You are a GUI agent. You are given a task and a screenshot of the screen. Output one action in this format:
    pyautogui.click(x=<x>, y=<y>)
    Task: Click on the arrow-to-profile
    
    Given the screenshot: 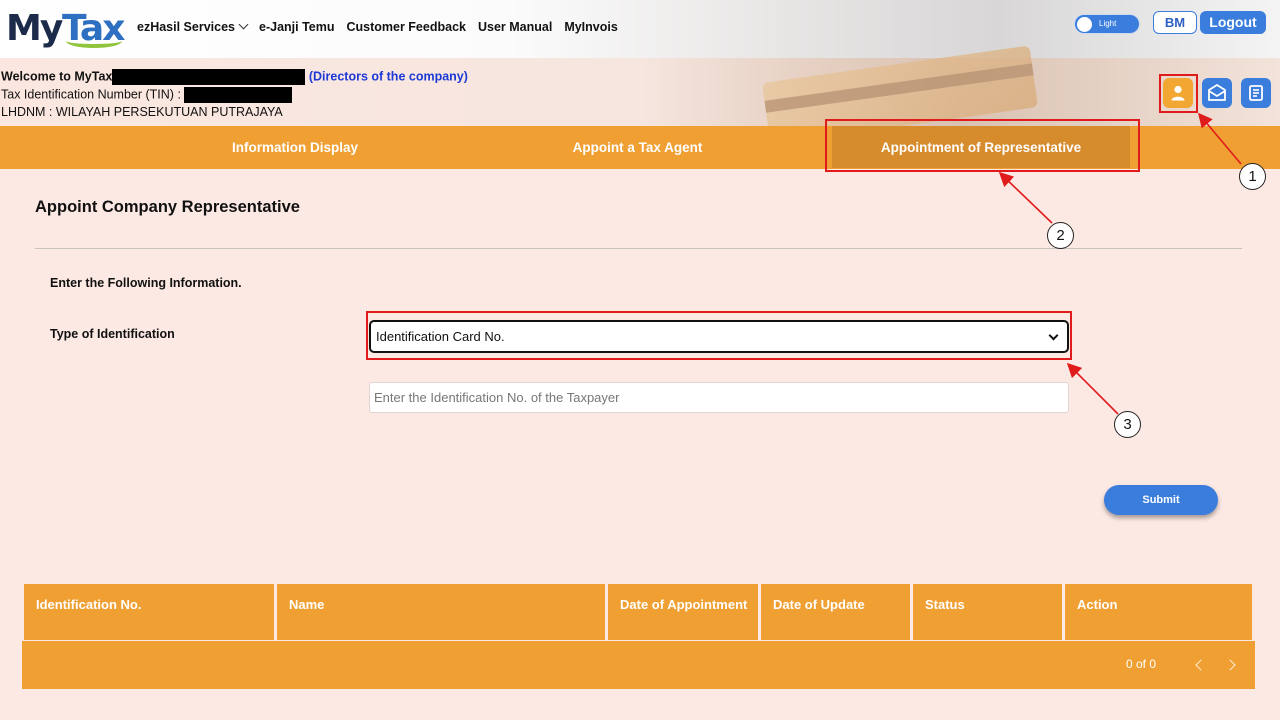 What is the action you would take?
    pyautogui.click(x=1219, y=138)
    